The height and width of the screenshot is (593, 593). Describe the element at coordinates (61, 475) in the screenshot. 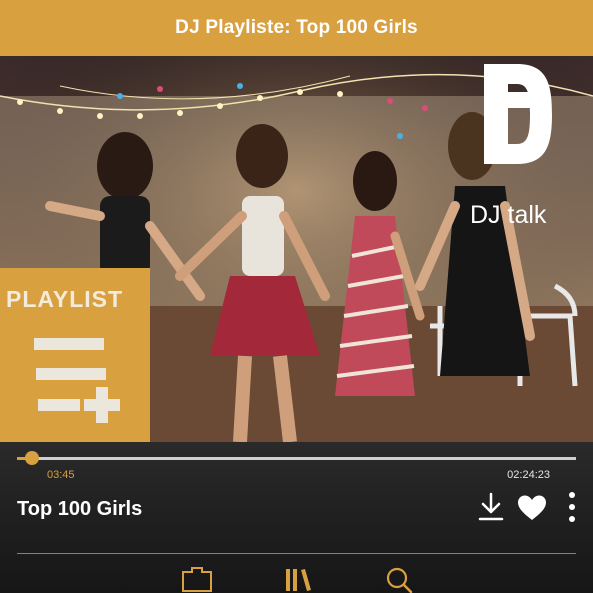

I see `elapsed-time: 03:45` at that location.